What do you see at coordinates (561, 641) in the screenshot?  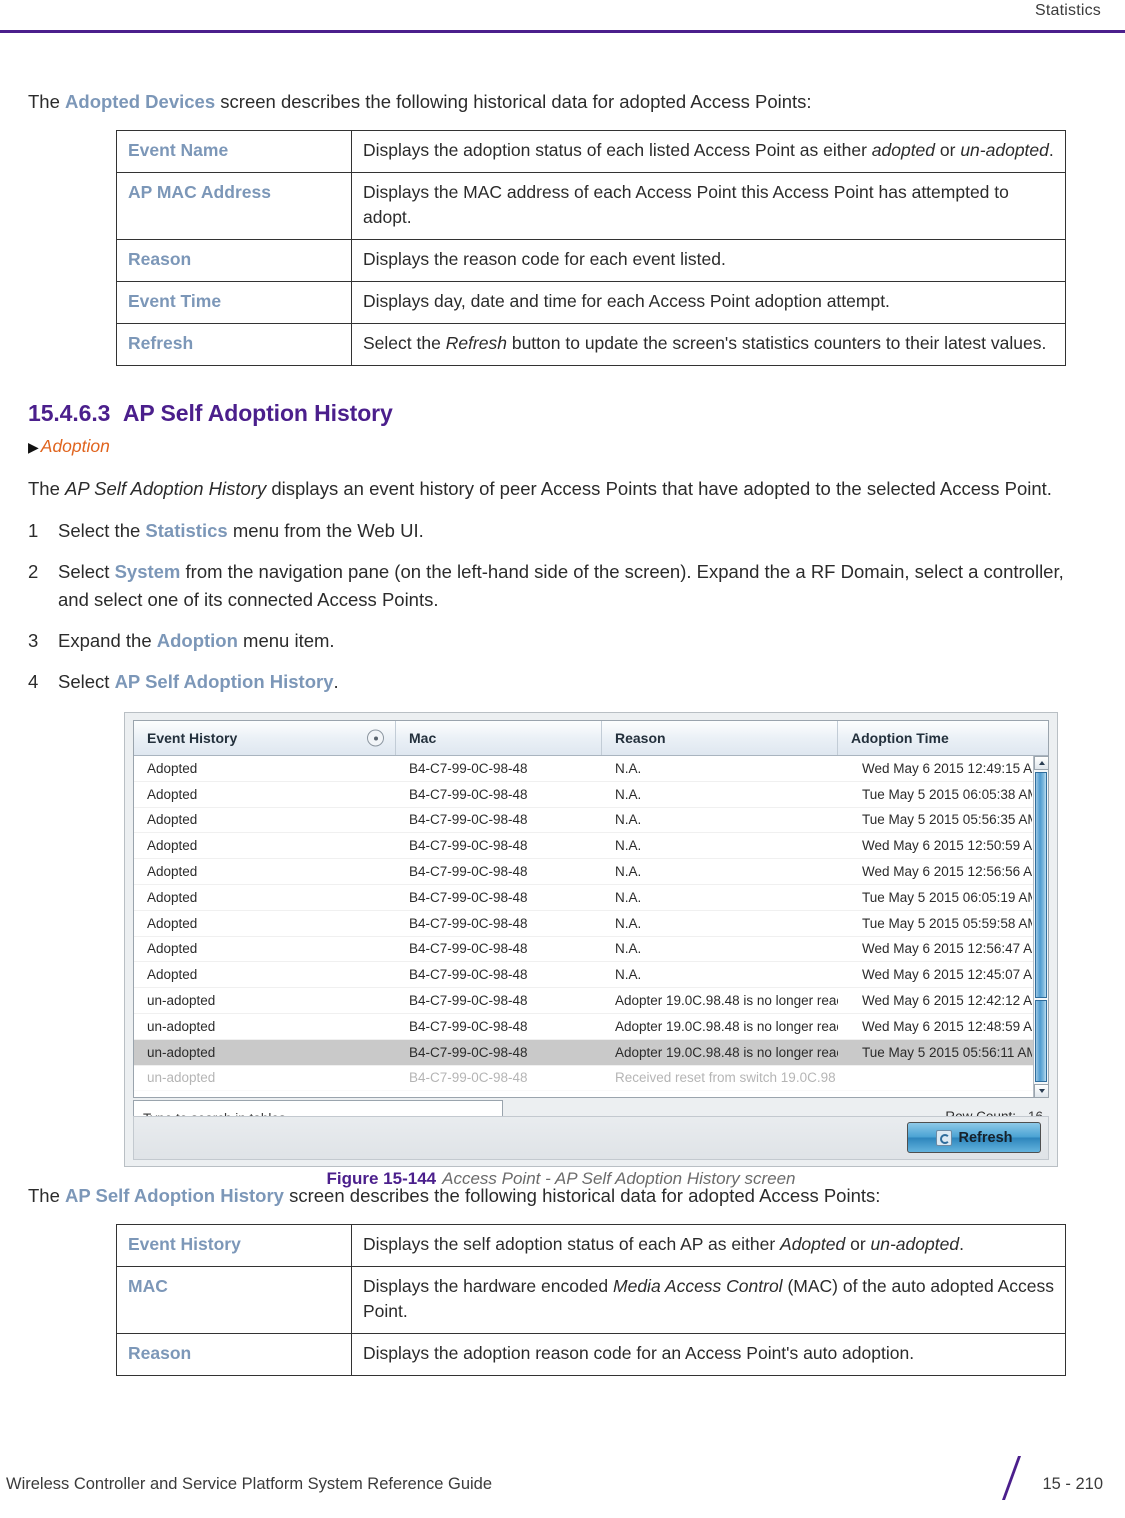 I see `list-item: 3 Expand the Adoption menu item.` at bounding box center [561, 641].